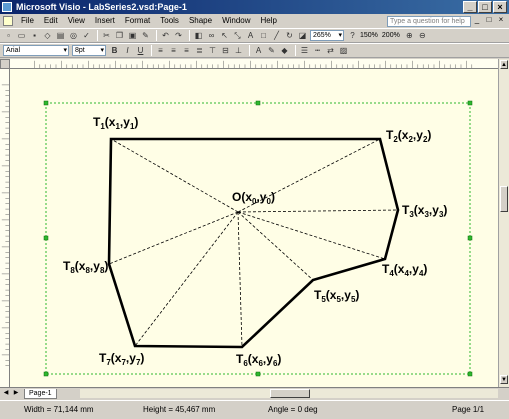  Describe the element at coordinates (89, 50) in the screenshot. I see `font-size-combo: 8pt` at that location.